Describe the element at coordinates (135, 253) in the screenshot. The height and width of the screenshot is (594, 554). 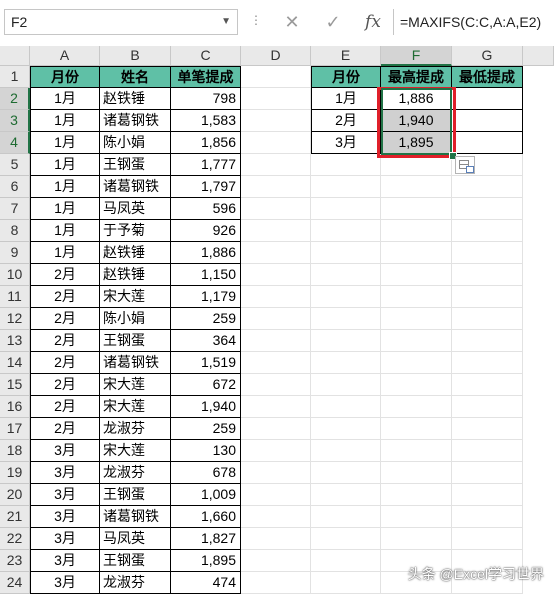
I see `table-cell: 赵铁锤` at that location.